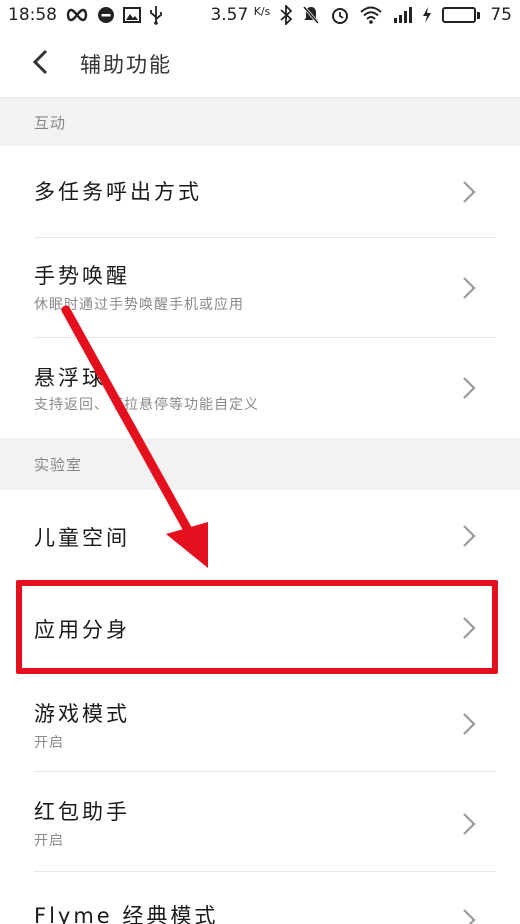 The width and height of the screenshot is (520, 924). I want to click on list-item-red-packet-helper: 红包助手 开启, so click(260, 822).